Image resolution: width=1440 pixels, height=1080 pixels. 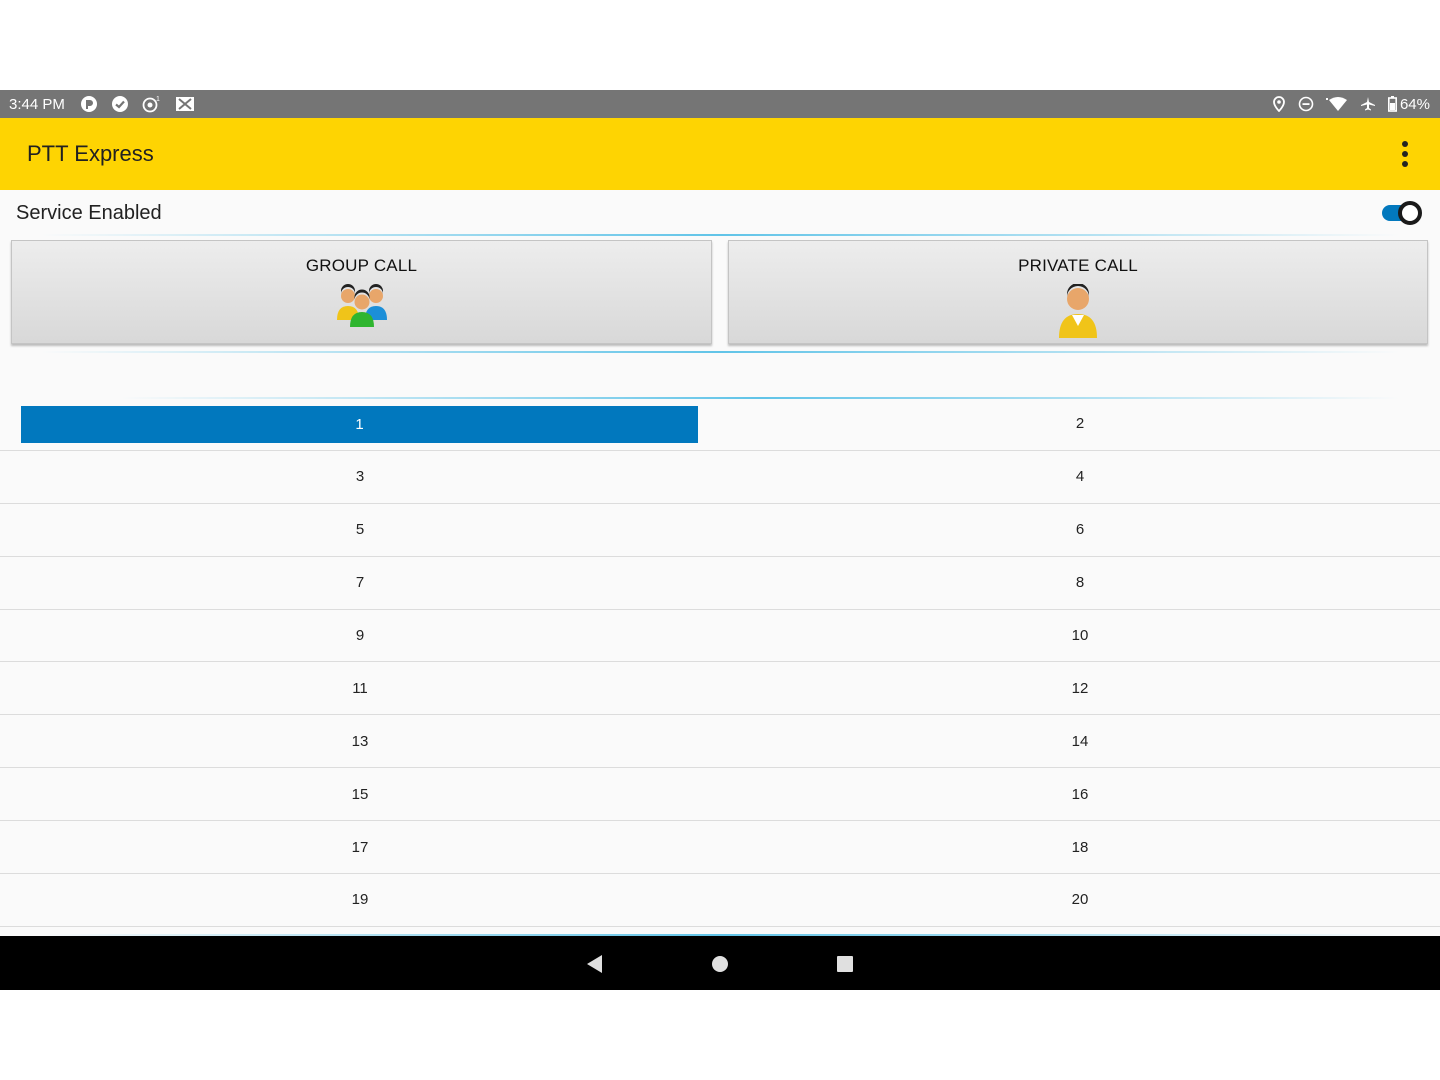 I want to click on airplane-icon, so click(x=1368, y=104).